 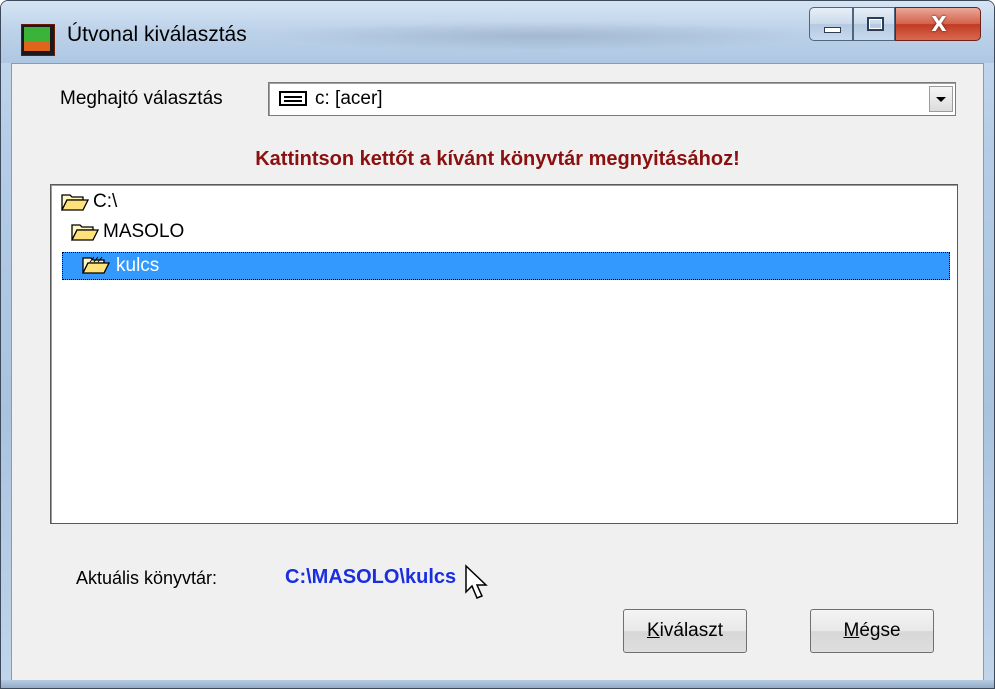 What do you see at coordinates (880, 630) in the screenshot?
I see `cancel-button-label: égse` at bounding box center [880, 630].